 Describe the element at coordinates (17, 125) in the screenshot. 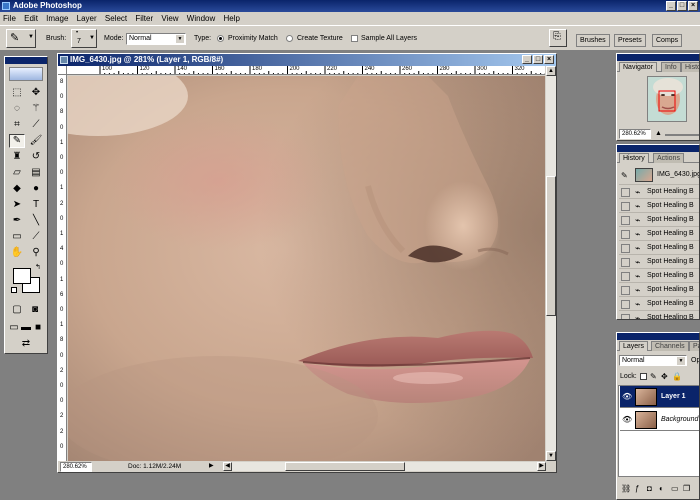

I see `crop-tool-icon: ⌗` at that location.